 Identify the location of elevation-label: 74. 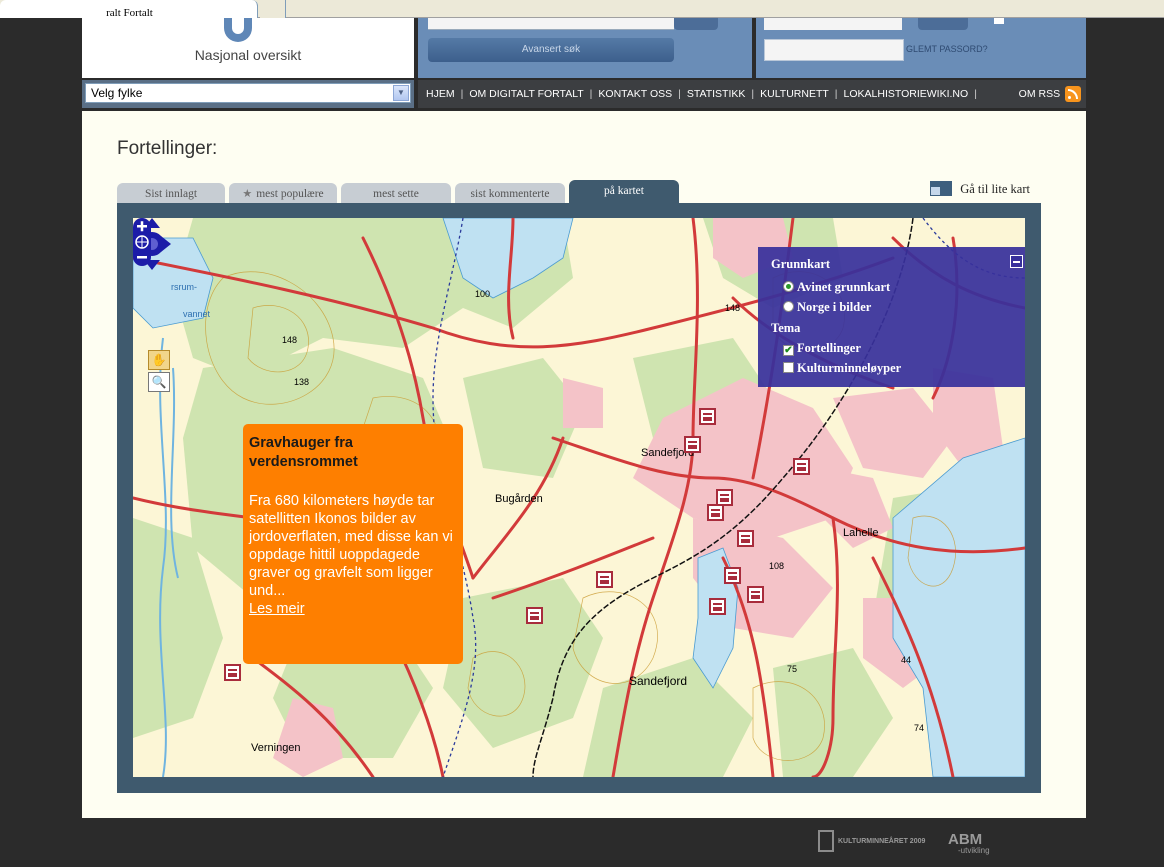
(919, 728).